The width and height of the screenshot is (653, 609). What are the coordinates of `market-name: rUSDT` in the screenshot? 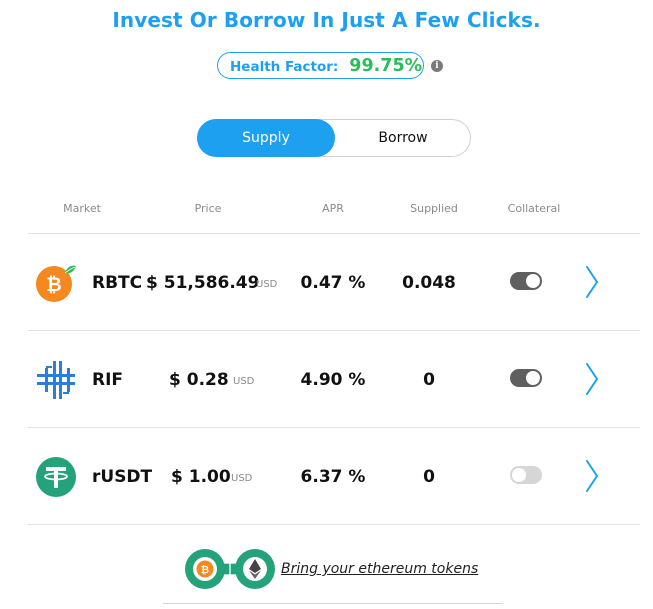 It's located at (122, 477).